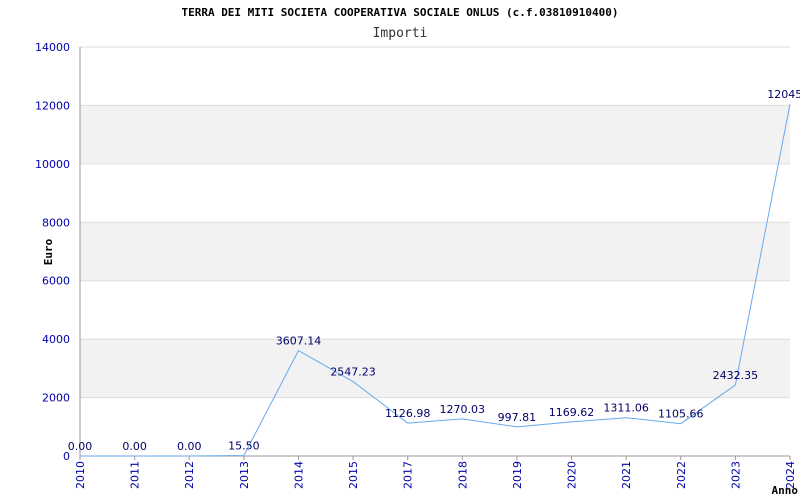  What do you see at coordinates (626, 475) in the screenshot?
I see `x-tick-label: 2021` at bounding box center [626, 475].